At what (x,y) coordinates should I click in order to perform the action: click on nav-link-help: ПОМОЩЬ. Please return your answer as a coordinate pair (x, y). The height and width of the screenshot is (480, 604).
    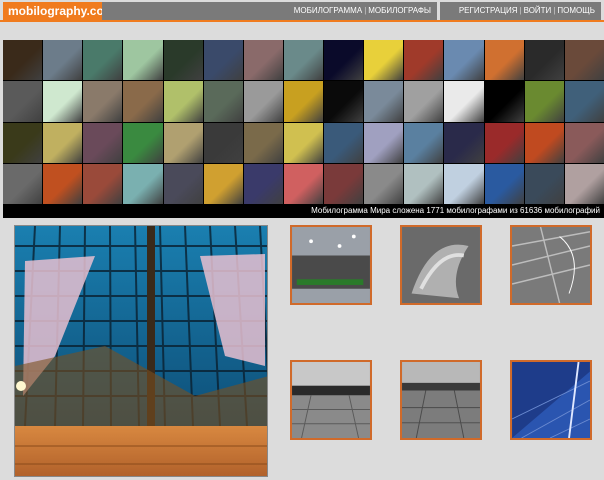
    Looking at the image, I should click on (576, 10).